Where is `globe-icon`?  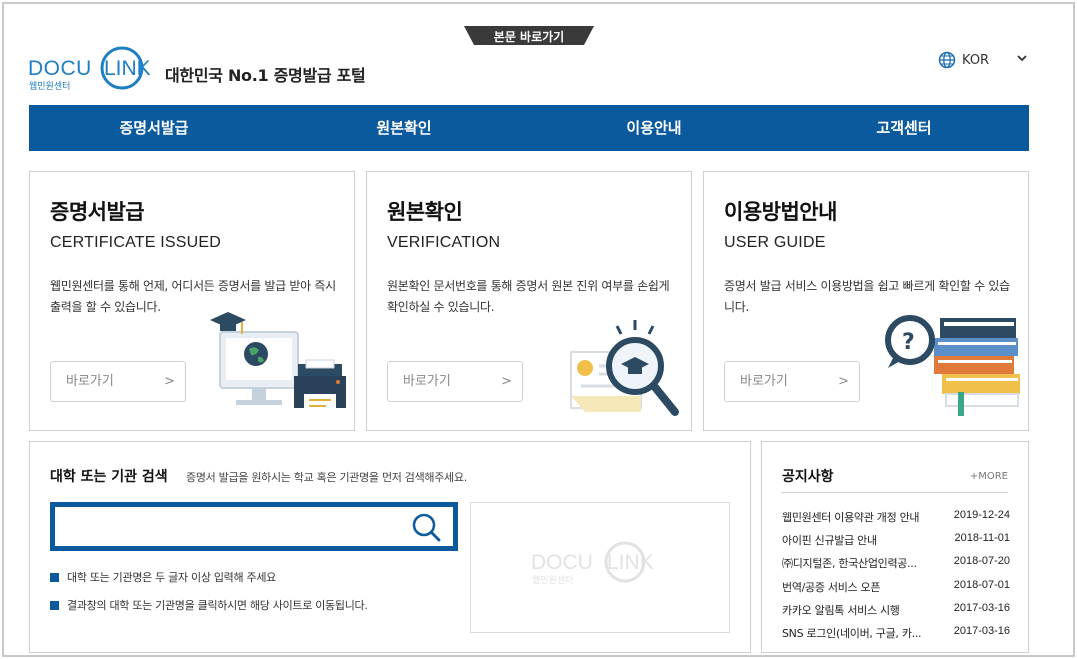
globe-icon is located at coordinates (947, 60).